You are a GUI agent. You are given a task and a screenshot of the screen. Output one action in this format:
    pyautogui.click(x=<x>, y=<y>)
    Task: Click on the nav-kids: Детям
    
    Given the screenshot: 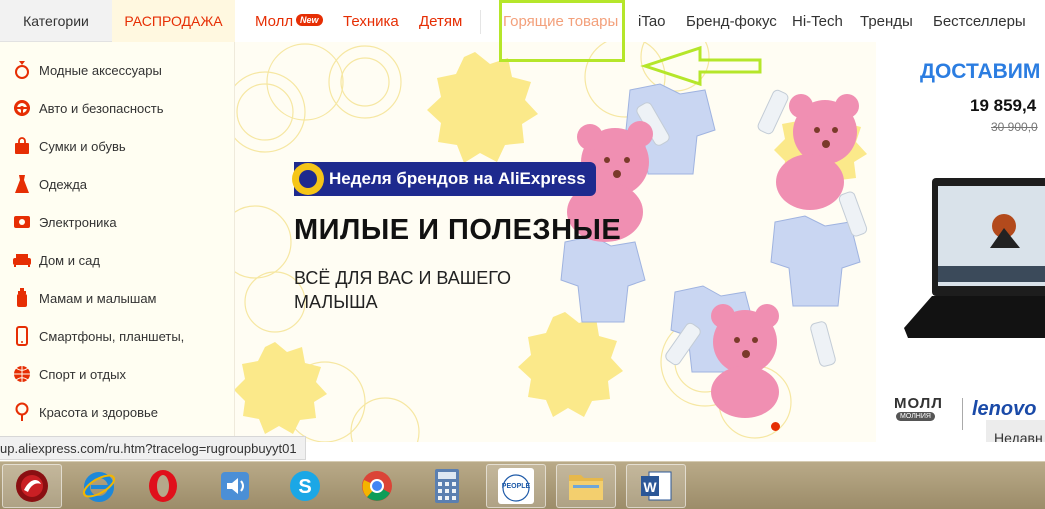 What is the action you would take?
    pyautogui.click(x=440, y=21)
    